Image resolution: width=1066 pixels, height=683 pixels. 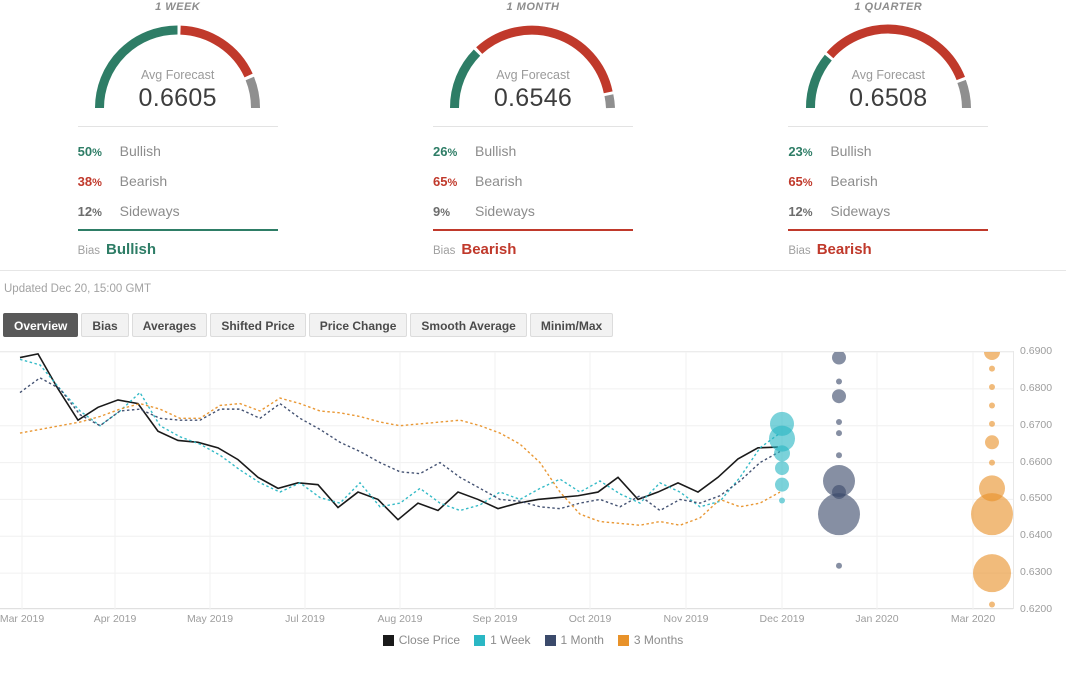 I want to click on x-axis-tick-label: Aug 2019, so click(x=400, y=619).